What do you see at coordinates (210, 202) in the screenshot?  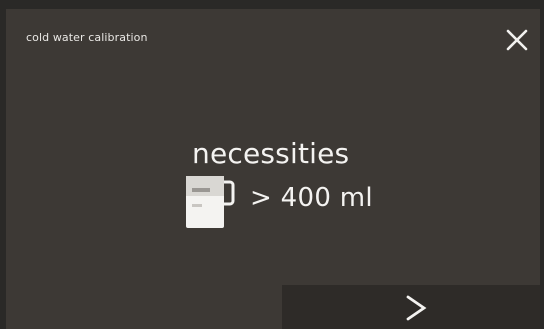 I see `measuring-jug-icon` at bounding box center [210, 202].